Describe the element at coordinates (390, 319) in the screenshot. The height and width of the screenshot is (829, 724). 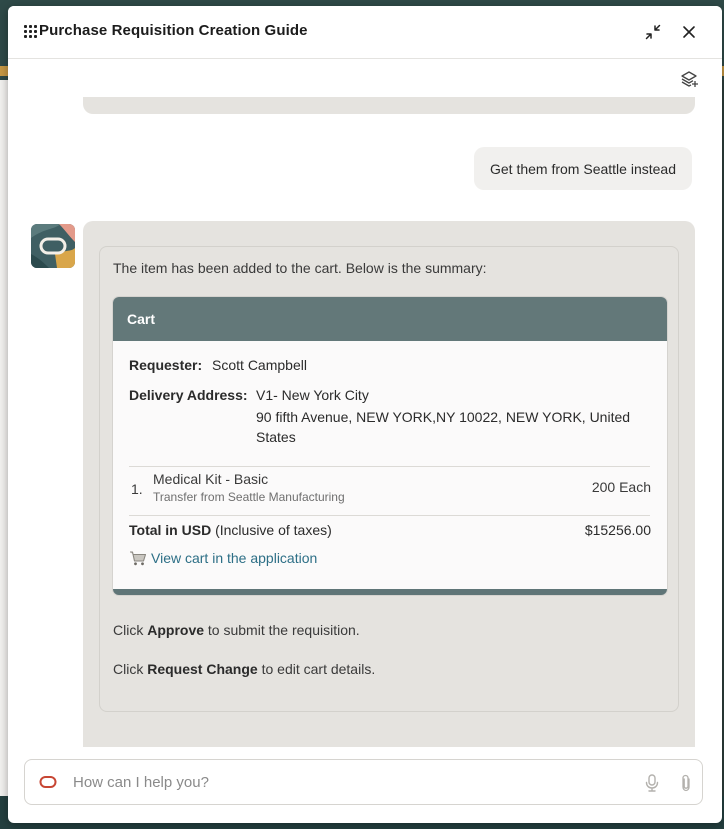
I see `cart-header: Cart` at that location.